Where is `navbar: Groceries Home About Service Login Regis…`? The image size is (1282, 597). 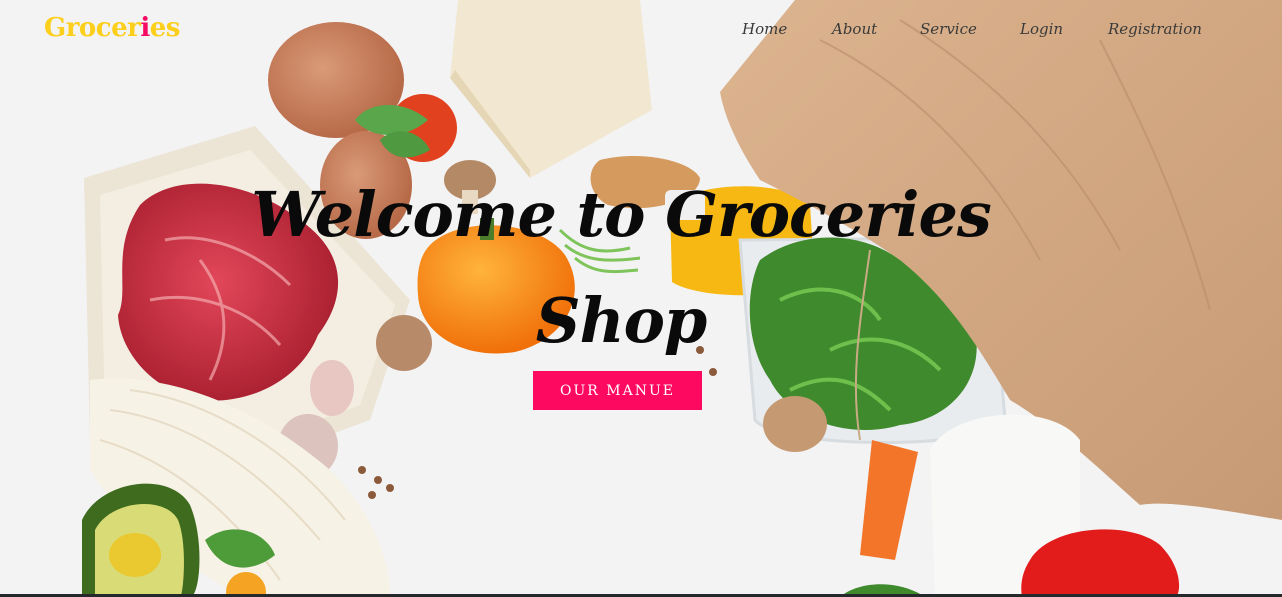 navbar: Groceries Home About Service Login Regis… is located at coordinates (641, 31).